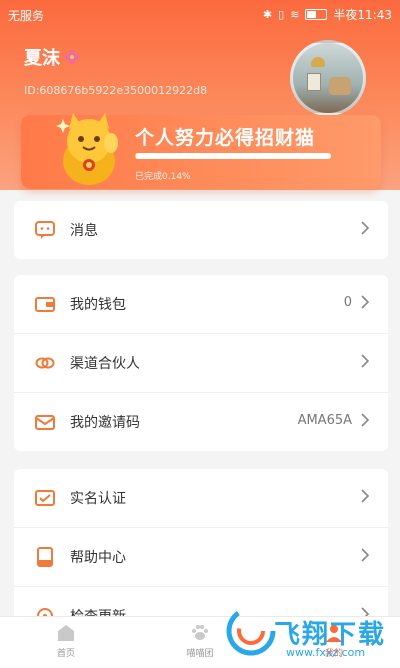 This screenshot has width=400, height=668. Describe the element at coordinates (233, 156) in the screenshot. I see `promo-progress-bar` at that location.